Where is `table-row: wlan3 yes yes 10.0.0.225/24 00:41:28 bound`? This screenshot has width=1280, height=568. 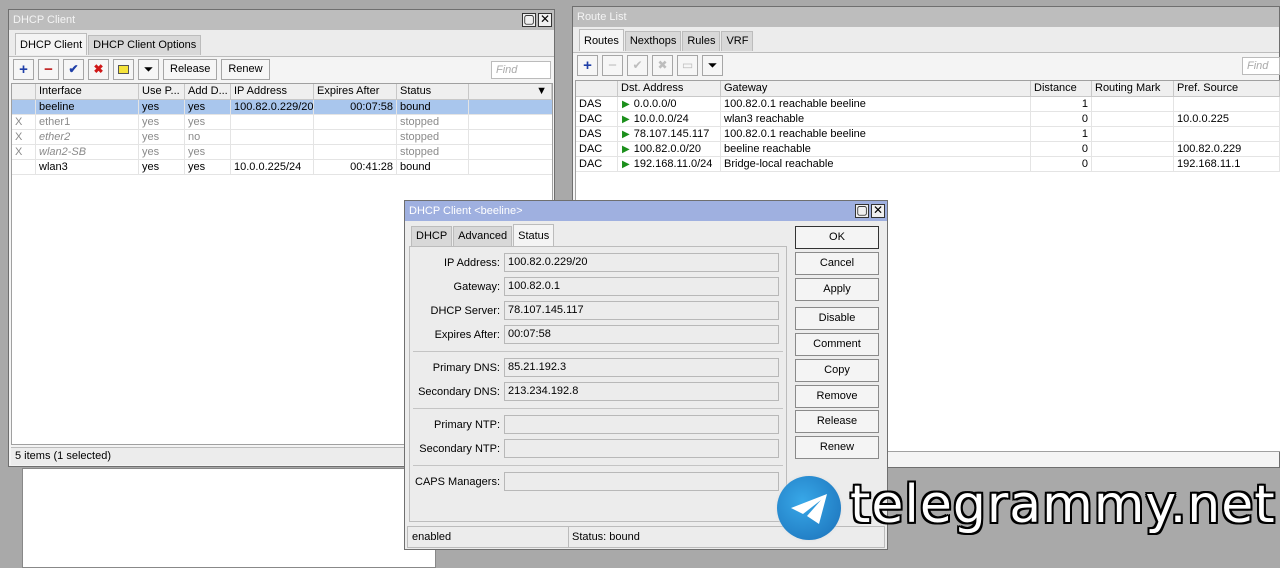 table-row: wlan3 yes yes 10.0.0.225/24 00:41:28 bound is located at coordinates (282, 167).